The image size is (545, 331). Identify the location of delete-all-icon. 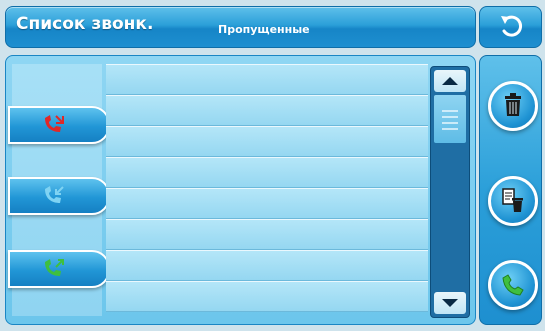
(512, 200).